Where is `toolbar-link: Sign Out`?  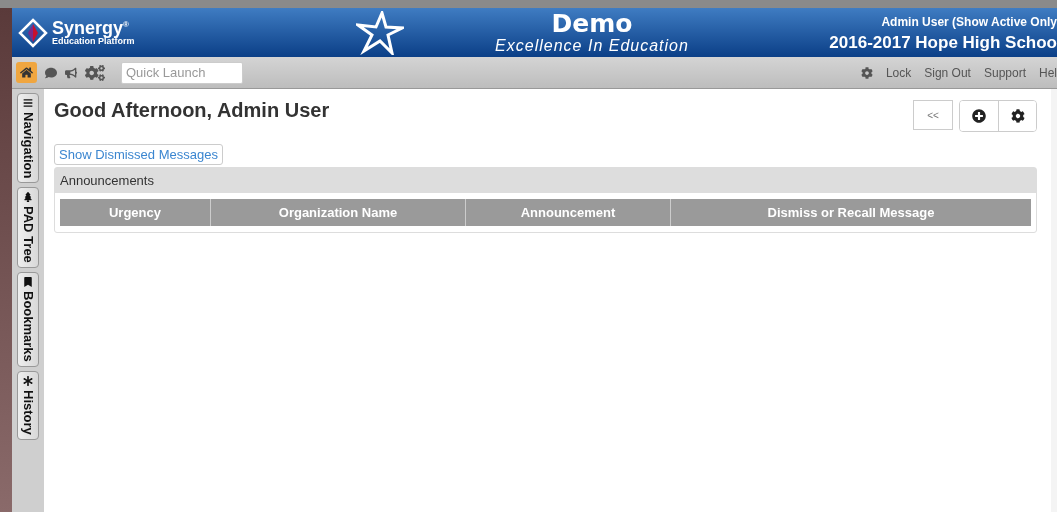 toolbar-link: Sign Out is located at coordinates (947, 72).